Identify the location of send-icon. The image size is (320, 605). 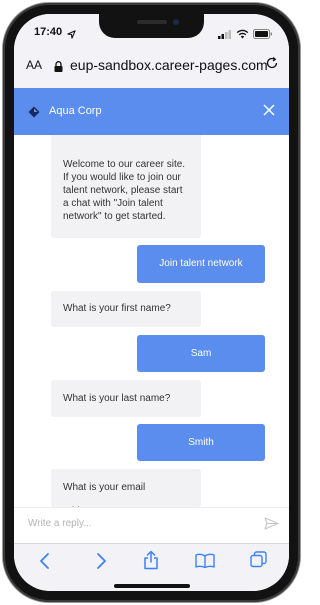
(271, 526).